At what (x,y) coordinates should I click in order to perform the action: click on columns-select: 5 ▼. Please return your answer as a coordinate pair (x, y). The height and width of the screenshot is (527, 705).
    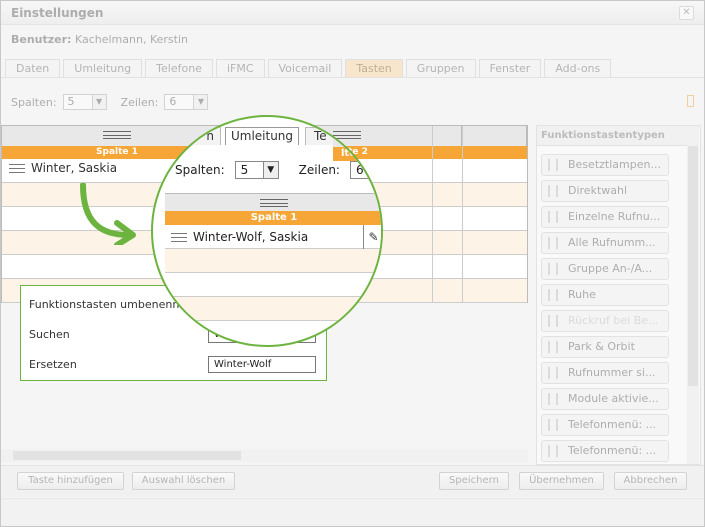
    Looking at the image, I should click on (84, 102).